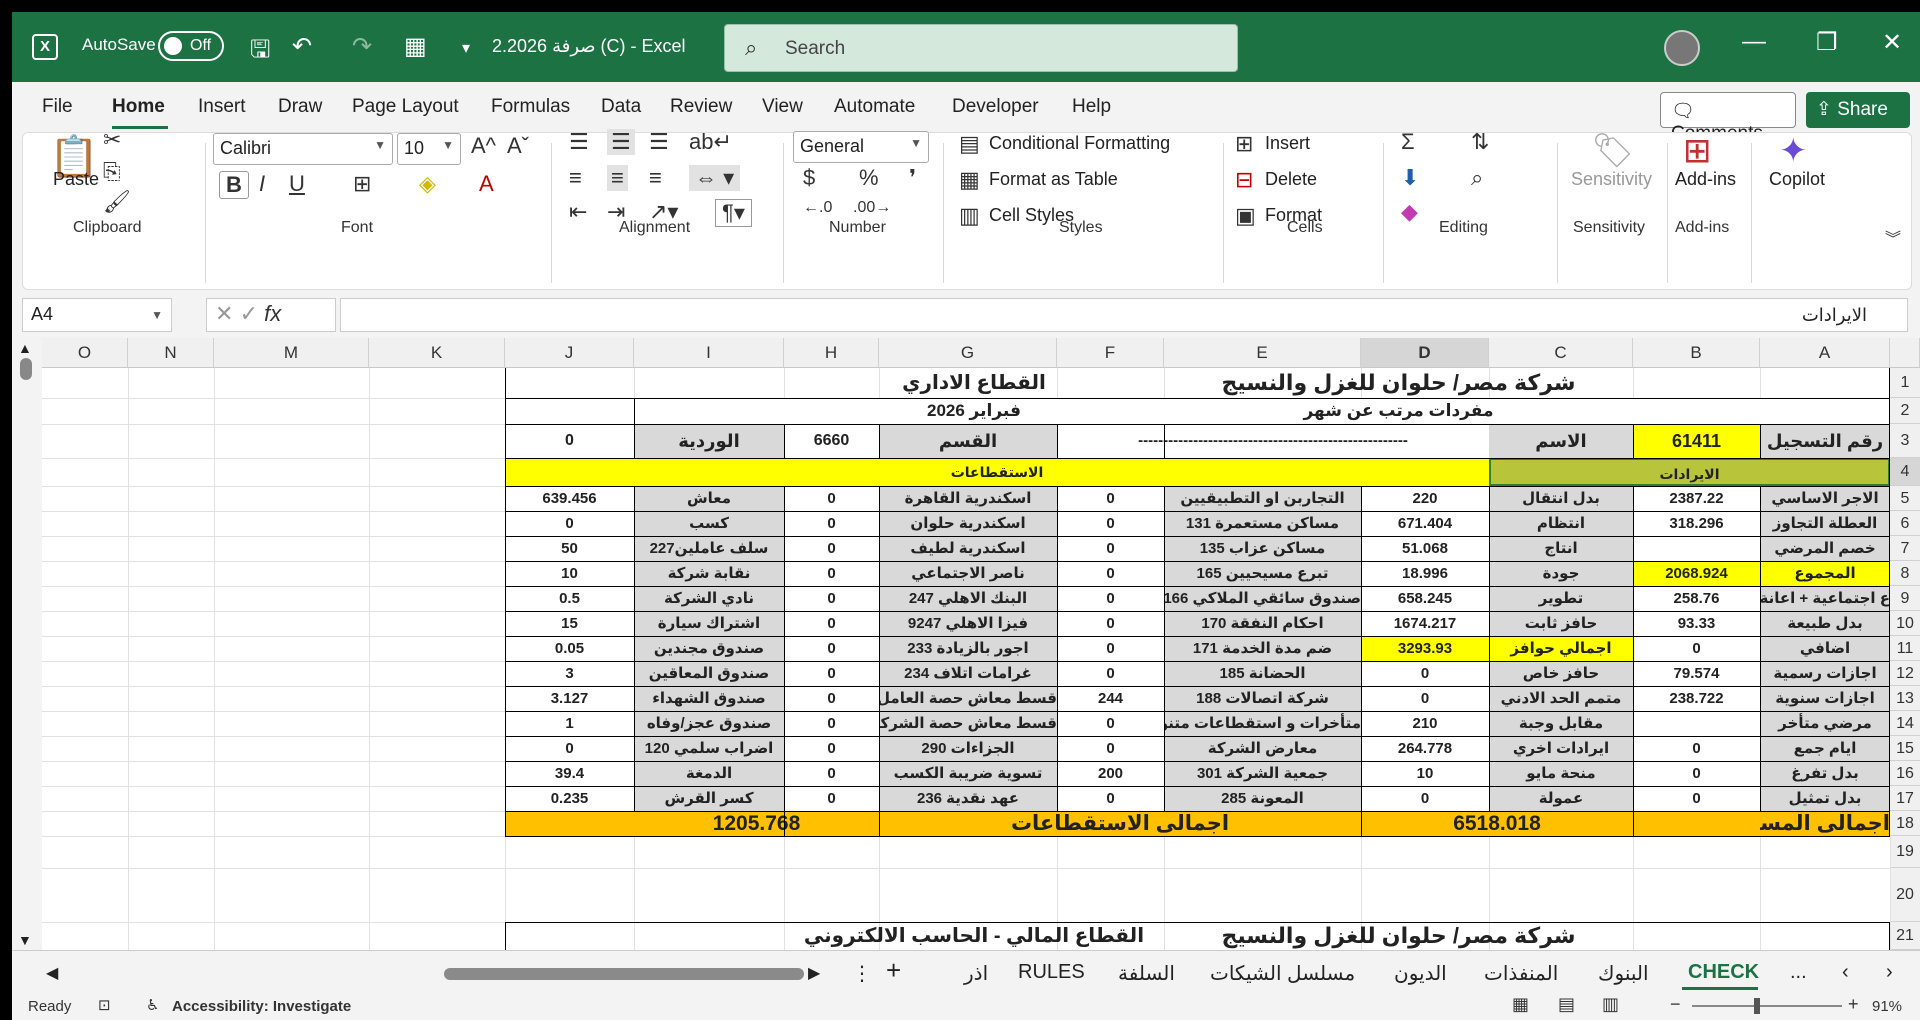  What do you see at coordinates (981, 48) in the screenshot?
I see `search-box: ⌕ Search` at bounding box center [981, 48].